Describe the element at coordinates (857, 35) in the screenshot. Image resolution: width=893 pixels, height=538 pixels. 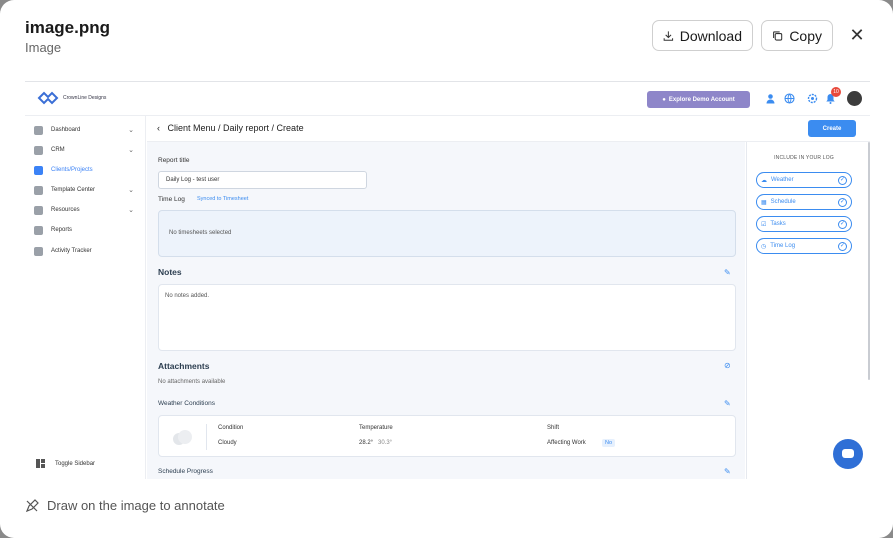
I see `close-icon: ✕` at that location.